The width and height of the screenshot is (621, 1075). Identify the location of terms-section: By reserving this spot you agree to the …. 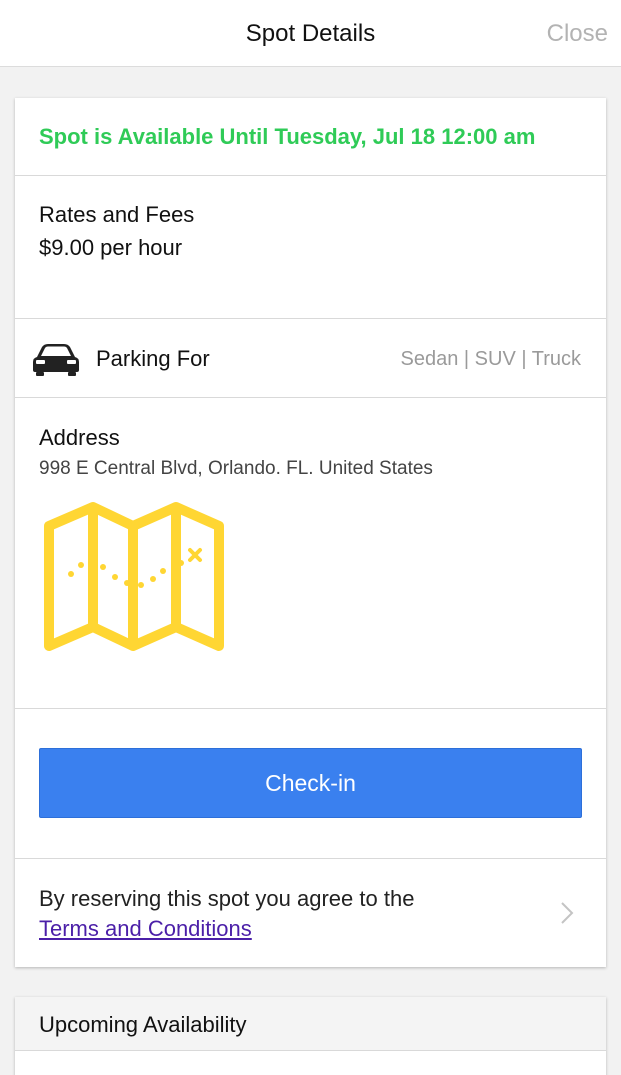
(310, 913).